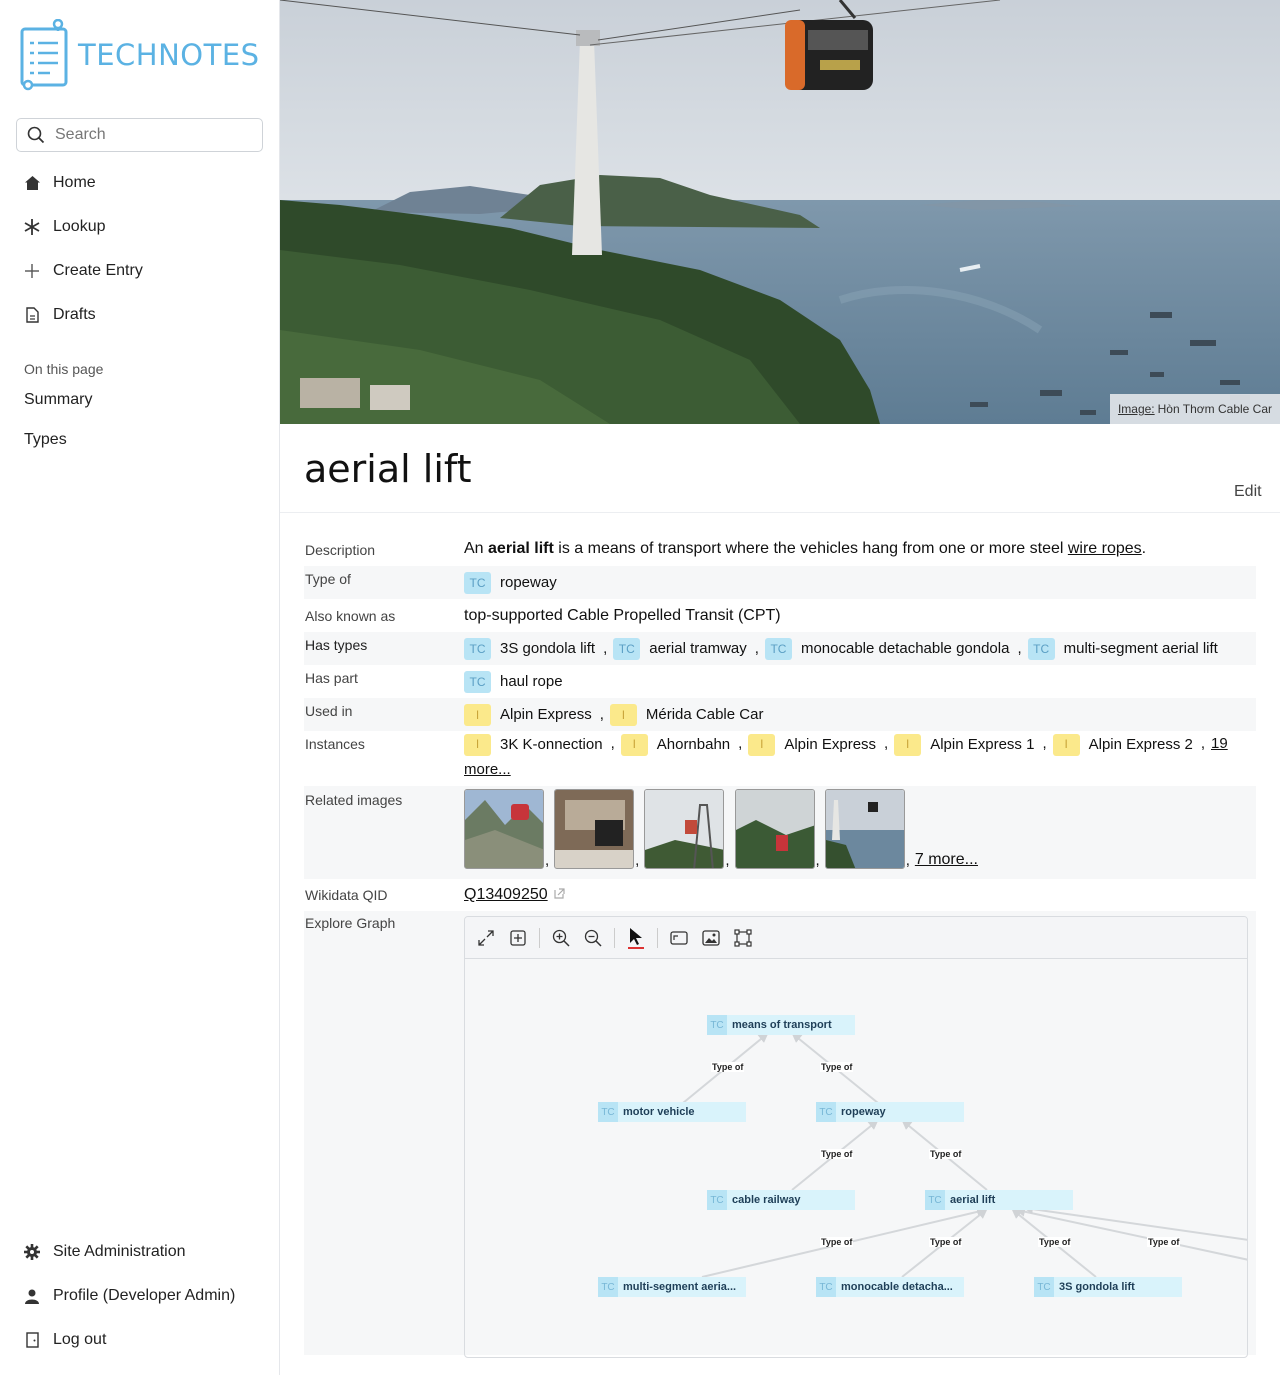  I want to click on desc-bold: aerial lift, so click(521, 548).